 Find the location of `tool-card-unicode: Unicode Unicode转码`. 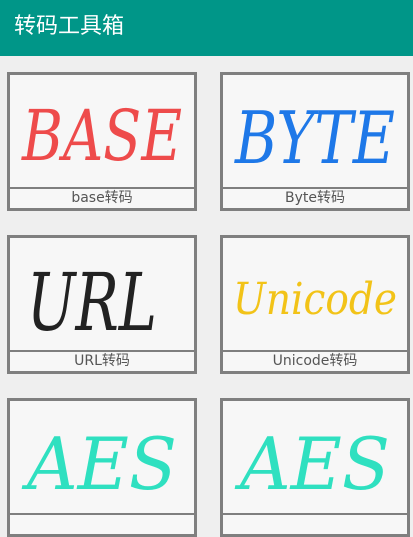

tool-card-unicode: Unicode Unicode转码 is located at coordinates (315, 304).